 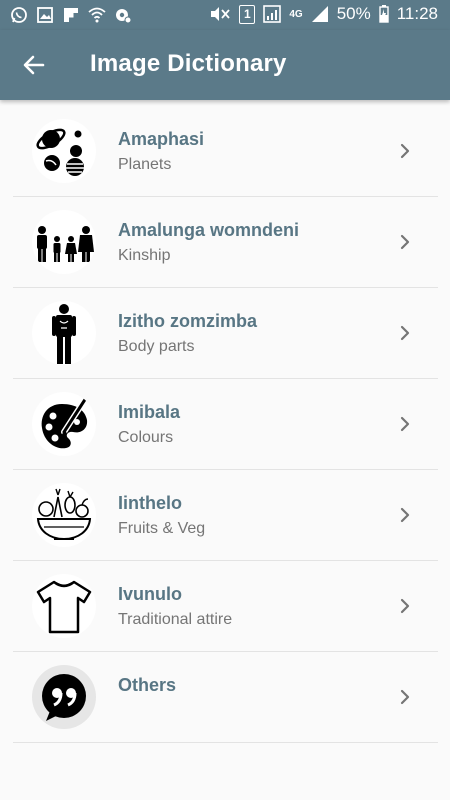 I want to click on mute-icon, so click(x=221, y=14).